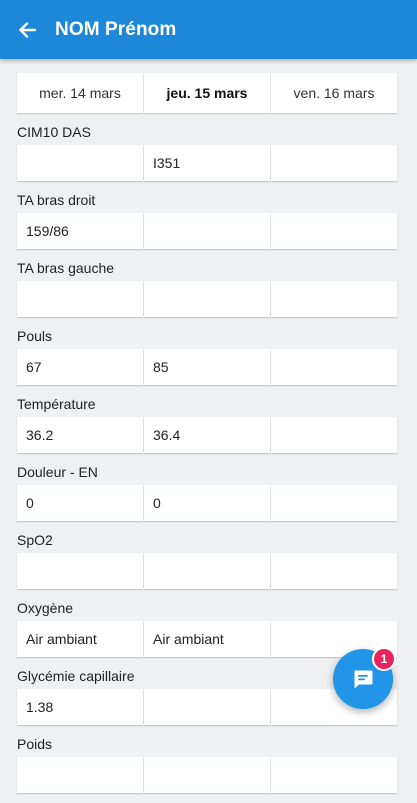 This screenshot has height=803, width=417. What do you see at coordinates (334, 93) in the screenshot?
I see `date-tab: ven. 16 mars` at bounding box center [334, 93].